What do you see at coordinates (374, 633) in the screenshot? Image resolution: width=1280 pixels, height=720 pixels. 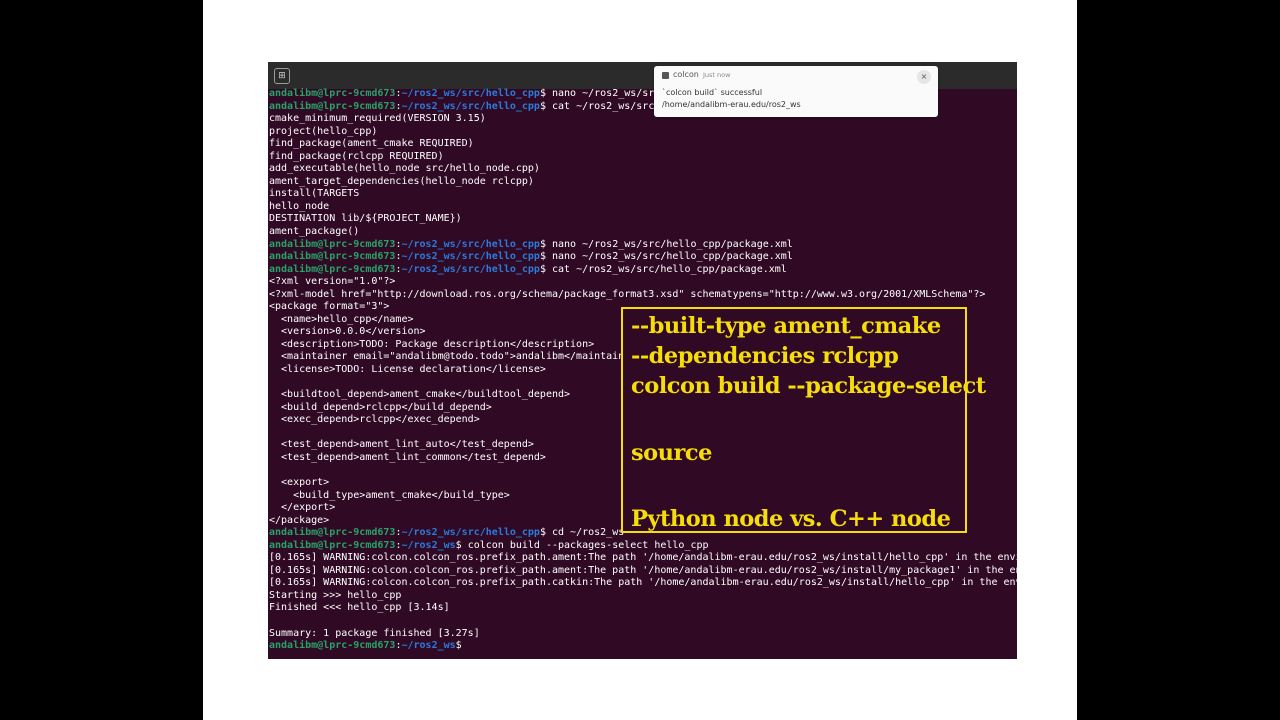 I see `output-line: Summary: 1 package finished [3.27s]` at bounding box center [374, 633].